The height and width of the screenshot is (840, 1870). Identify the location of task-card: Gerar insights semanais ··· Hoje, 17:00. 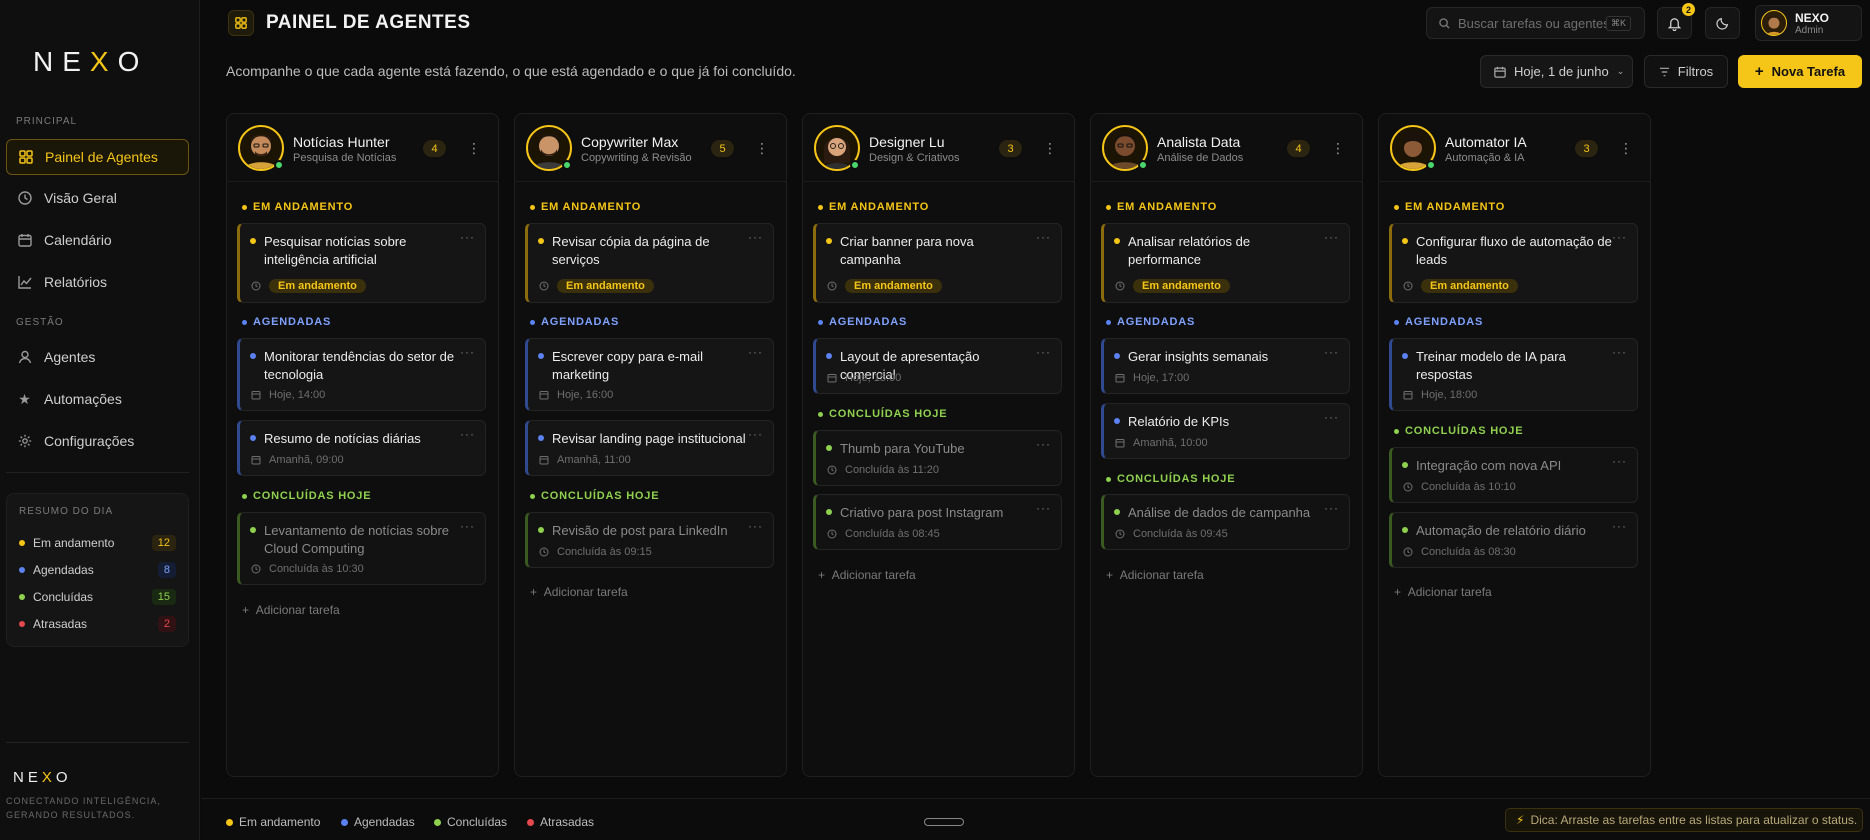
(1225, 366).